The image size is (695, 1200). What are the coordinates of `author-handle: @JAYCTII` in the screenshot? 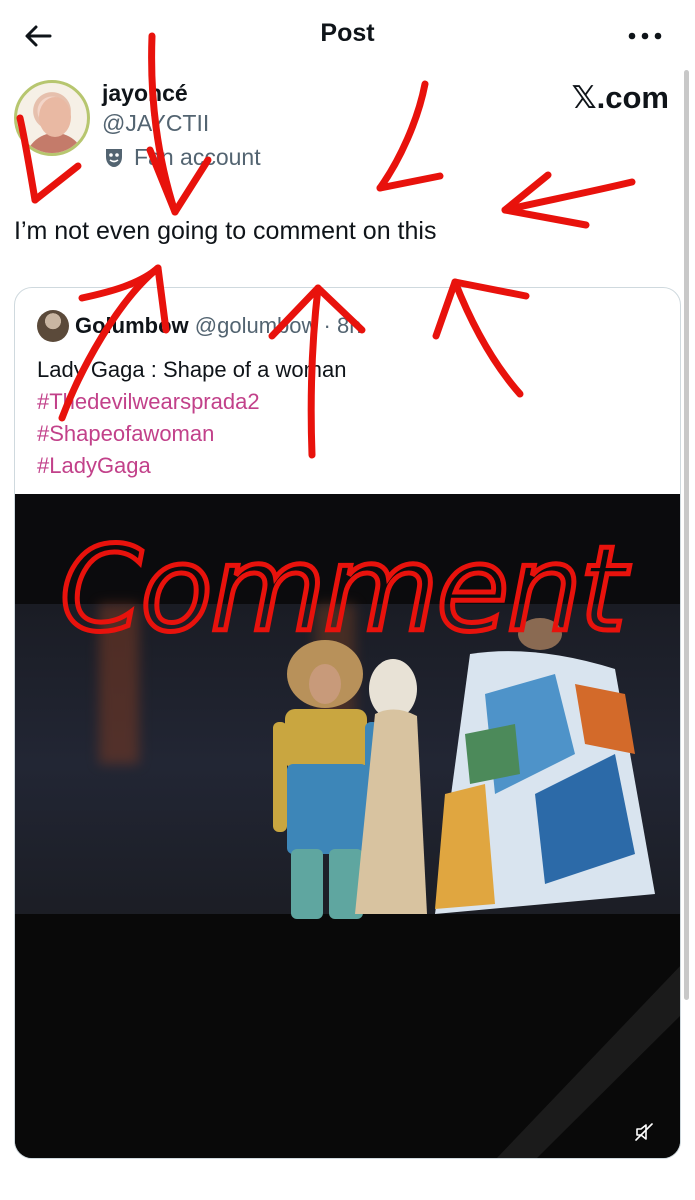 It's located at (155, 123).